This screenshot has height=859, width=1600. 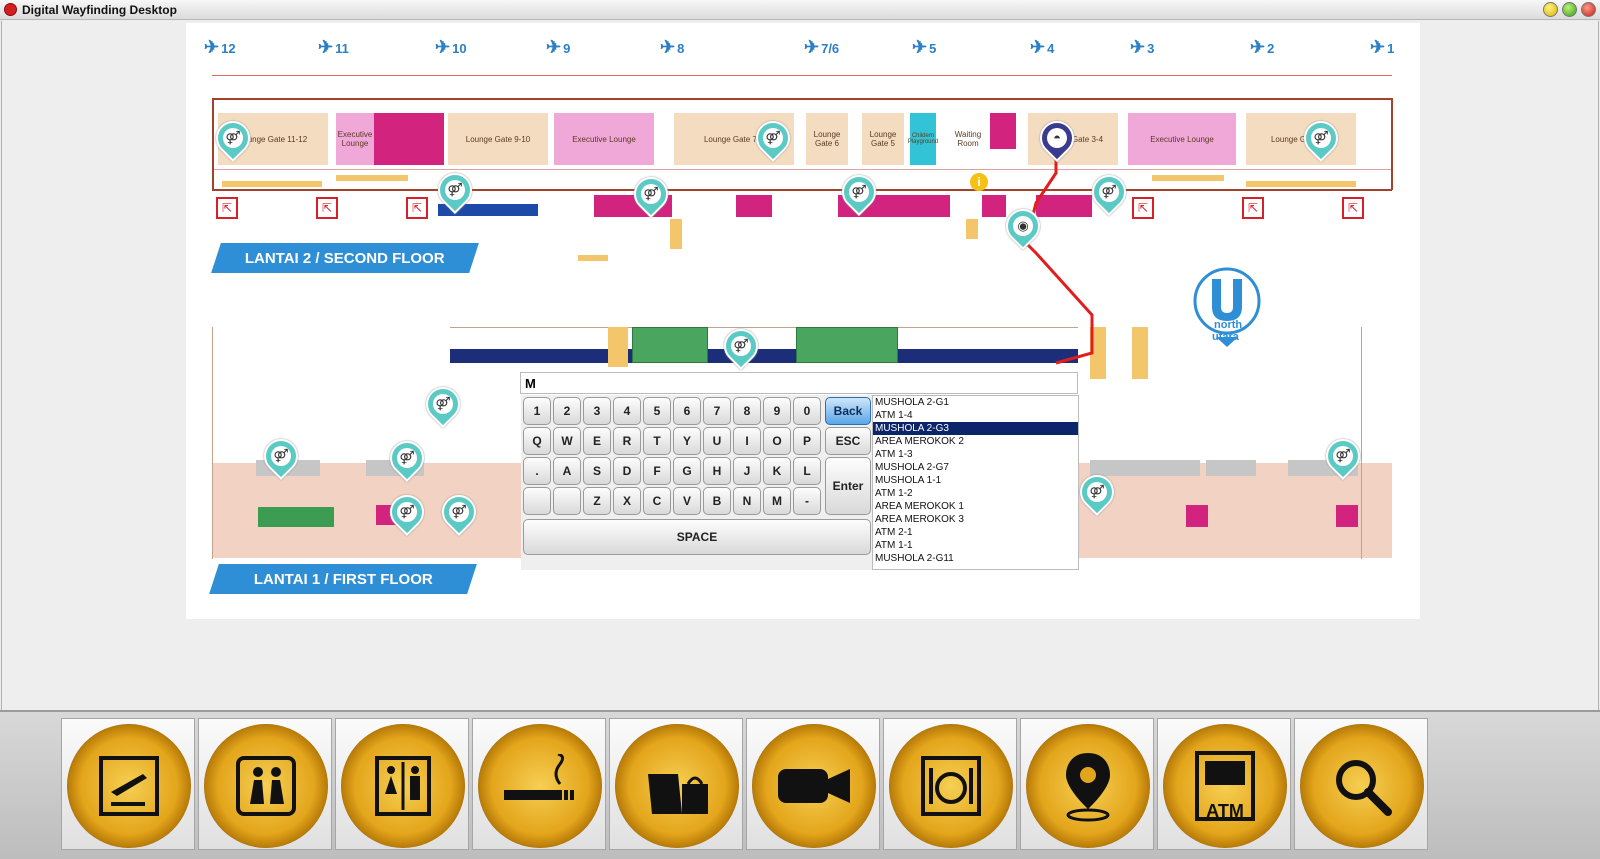 I want to click on key: 6, so click(x=687, y=411).